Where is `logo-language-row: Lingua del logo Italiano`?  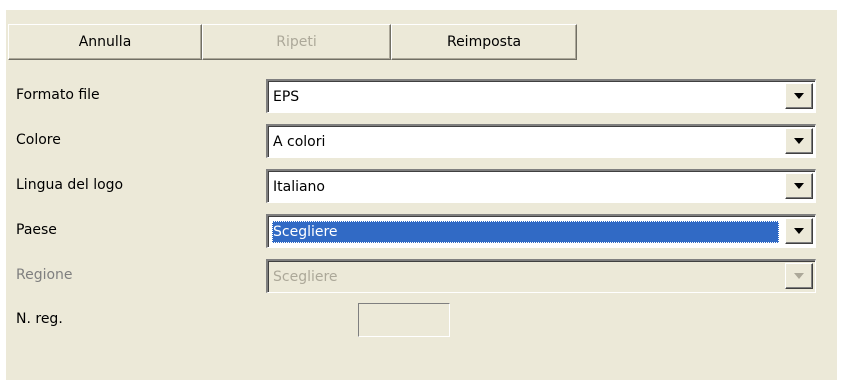
logo-language-row: Lingua del logo Italiano is located at coordinates (421, 186).